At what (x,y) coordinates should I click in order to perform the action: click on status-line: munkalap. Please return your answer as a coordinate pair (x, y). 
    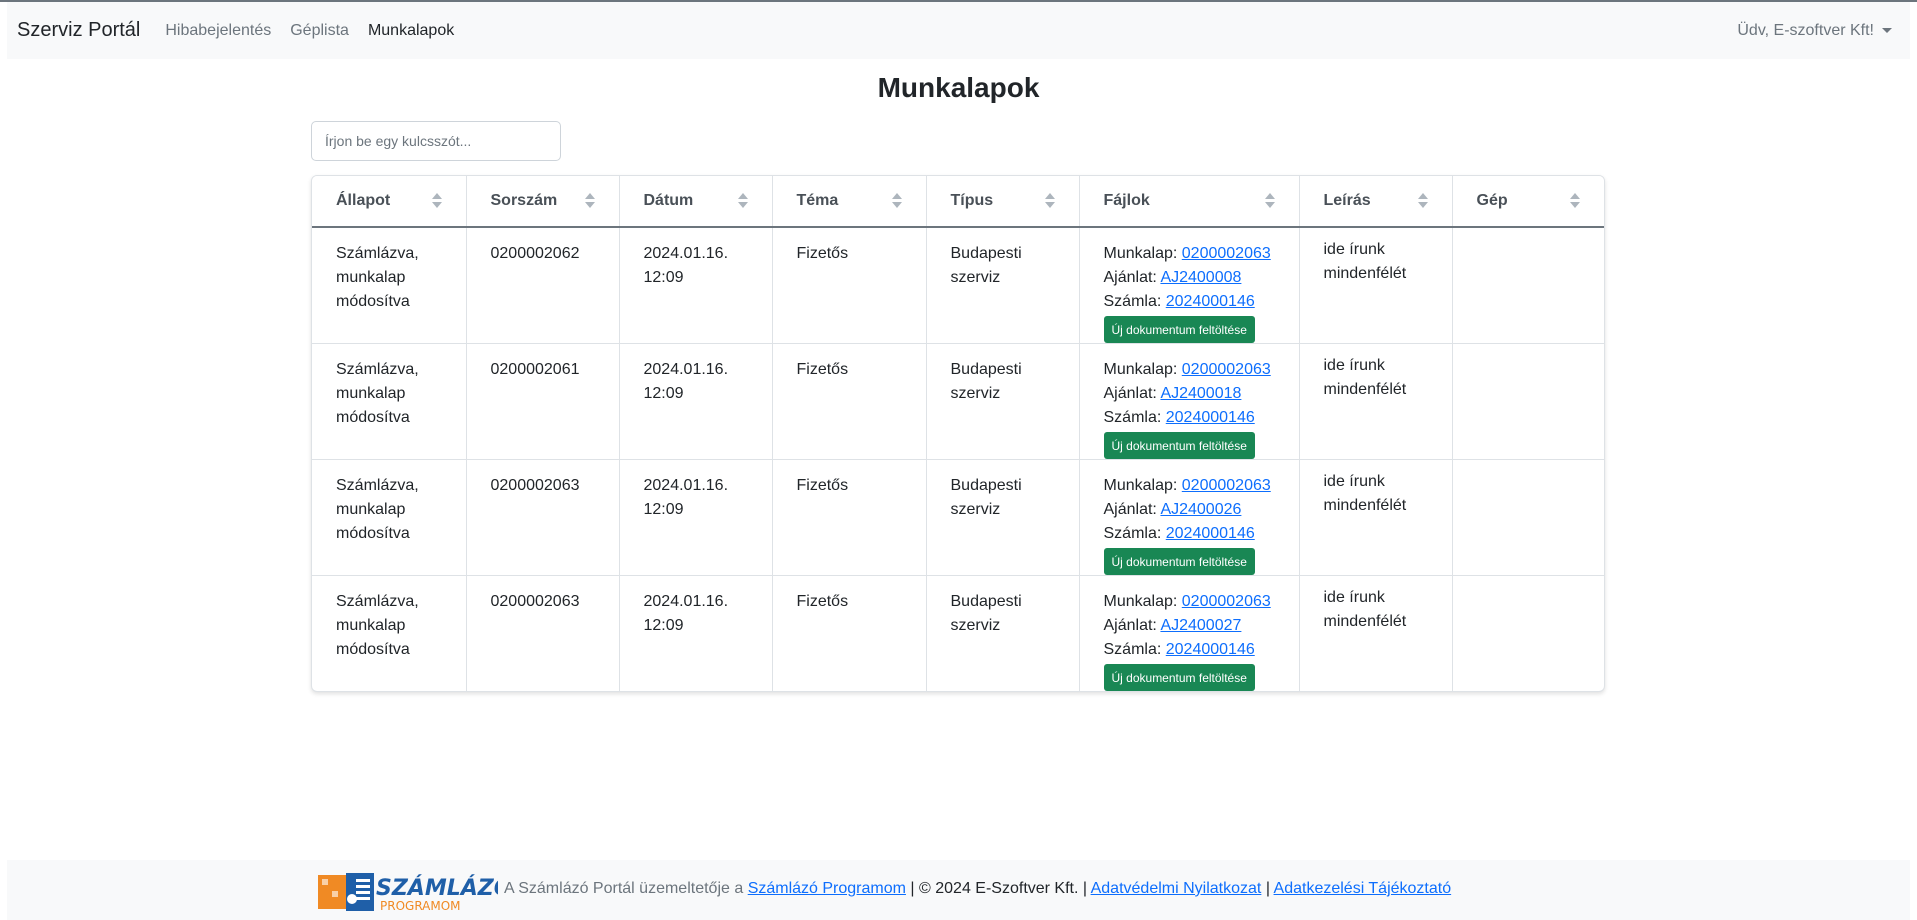
    Looking at the image, I should click on (371, 393).